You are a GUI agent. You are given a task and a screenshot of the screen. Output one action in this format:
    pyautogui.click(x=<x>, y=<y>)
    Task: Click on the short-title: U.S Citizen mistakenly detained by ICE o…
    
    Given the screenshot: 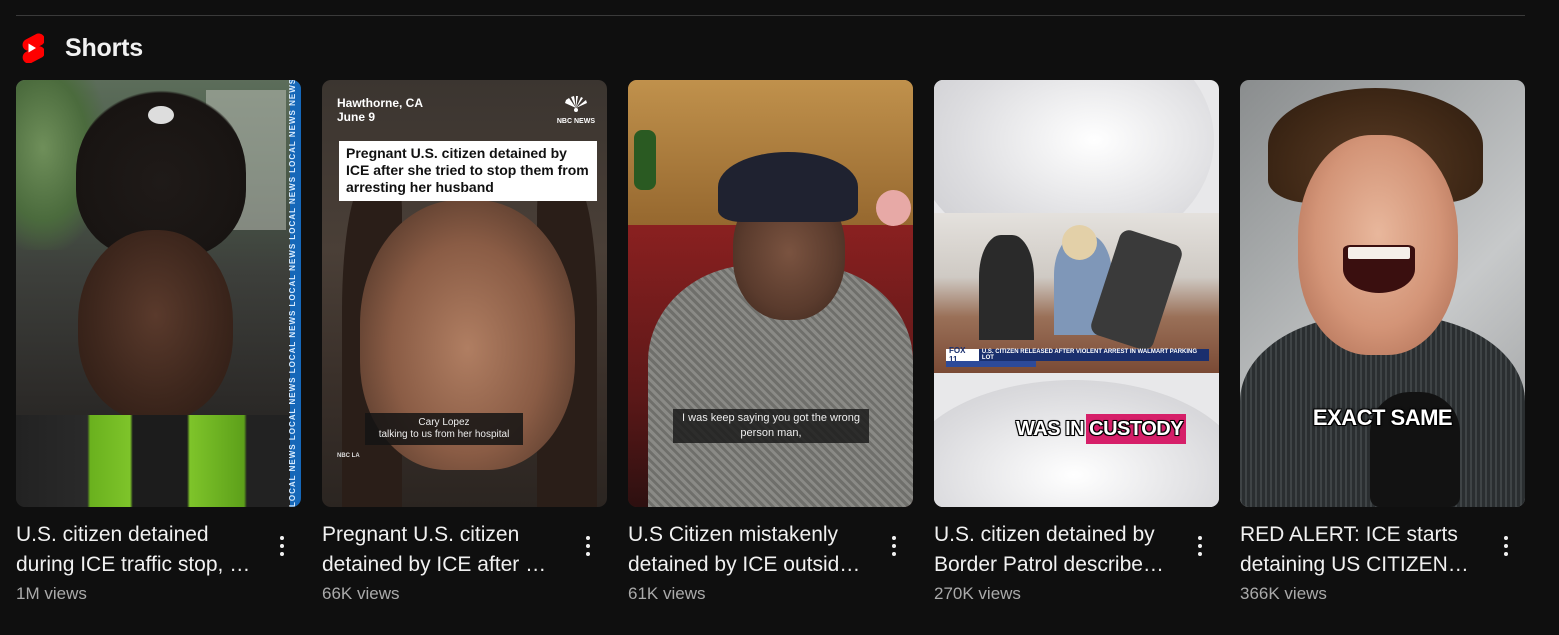 What is the action you would take?
    pyautogui.click(x=750, y=550)
    